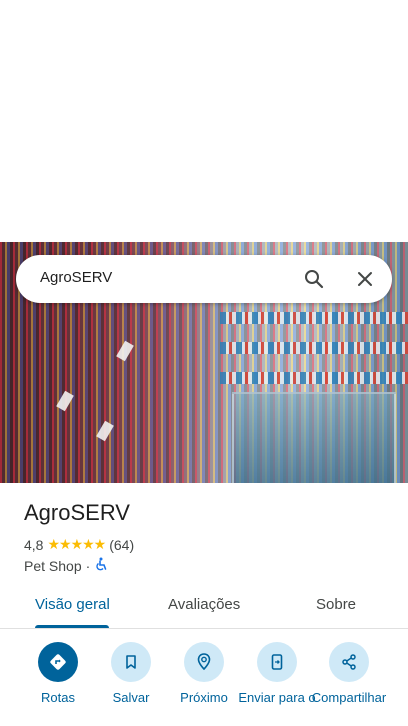 Image resolution: width=408 pixels, height=726 pixels. What do you see at coordinates (131, 662) in the screenshot?
I see `bookmark-icon` at bounding box center [131, 662].